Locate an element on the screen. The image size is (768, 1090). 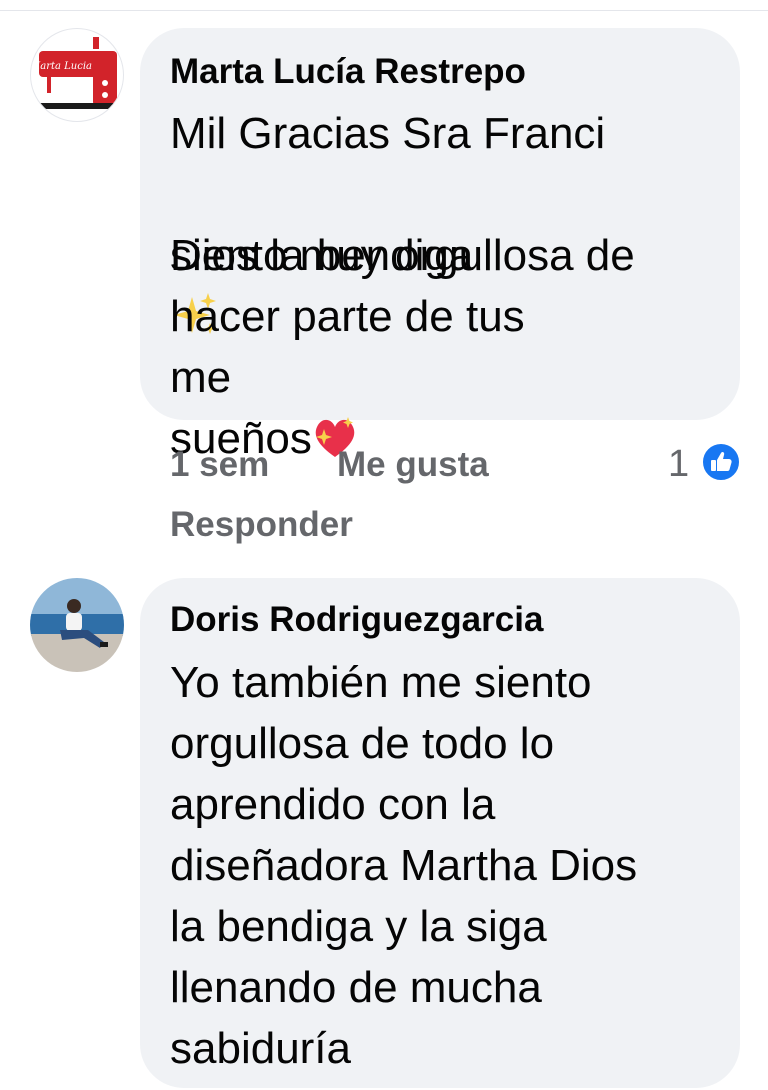
avatar: Marta Lucia is located at coordinates (77, 75).